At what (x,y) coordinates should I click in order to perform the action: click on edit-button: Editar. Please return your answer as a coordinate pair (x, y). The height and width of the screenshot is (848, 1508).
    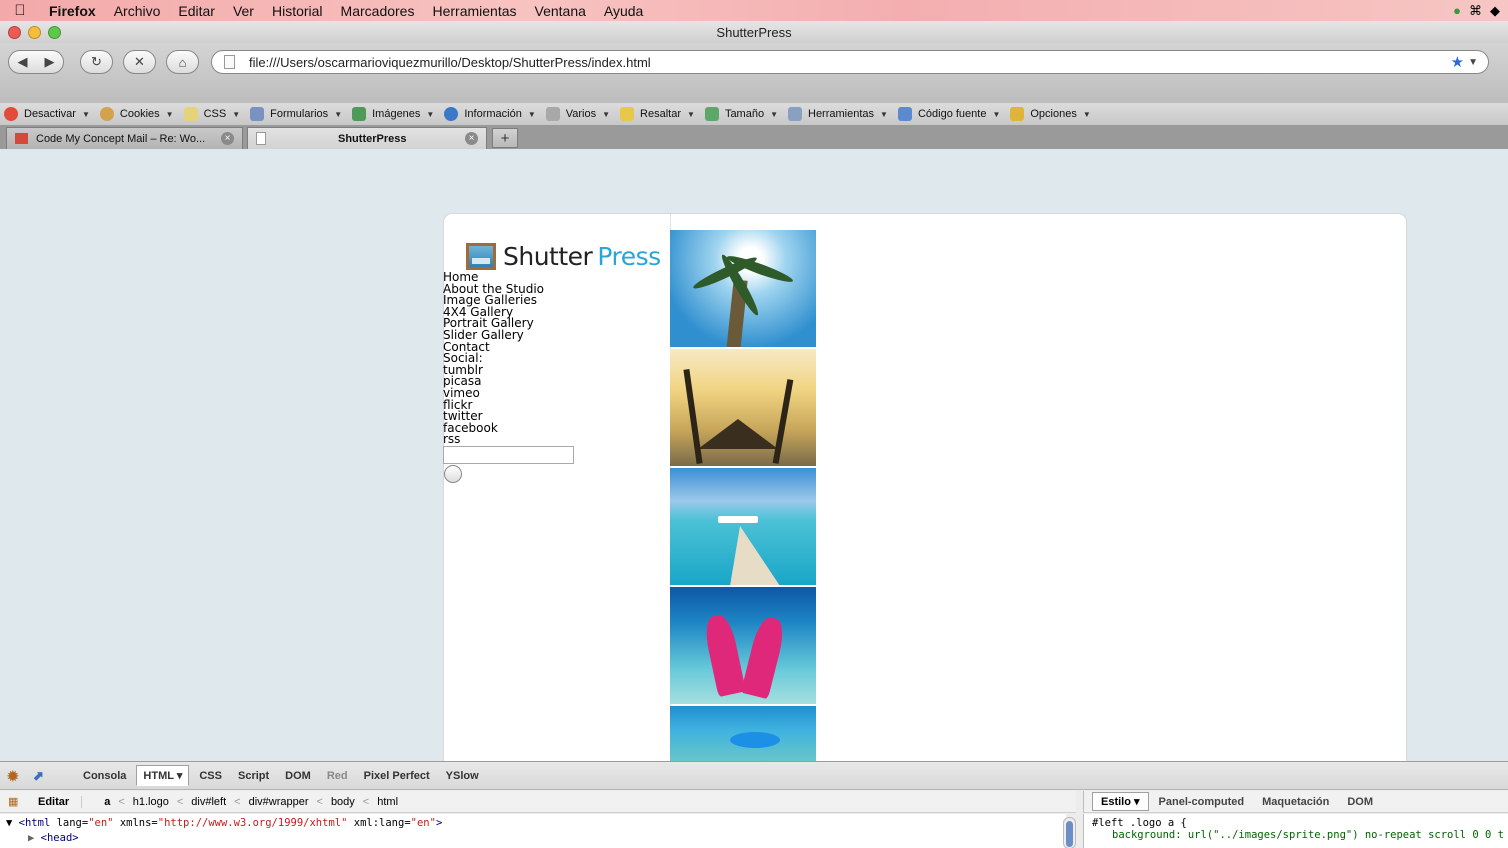
    Looking at the image, I should click on (45, 801).